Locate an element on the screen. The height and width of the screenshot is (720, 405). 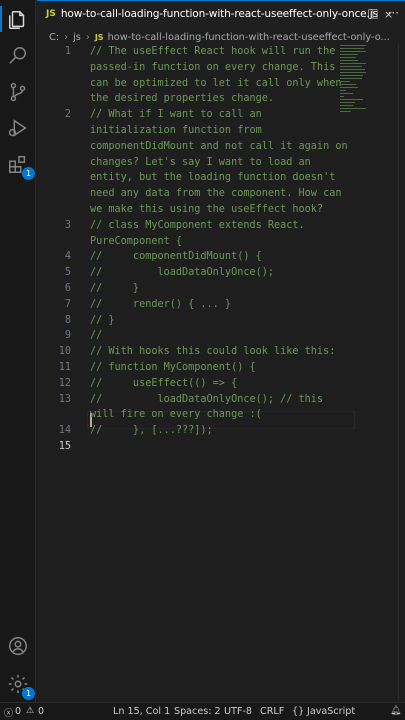
code-line: PureComponent { is located at coordinates (136, 241).